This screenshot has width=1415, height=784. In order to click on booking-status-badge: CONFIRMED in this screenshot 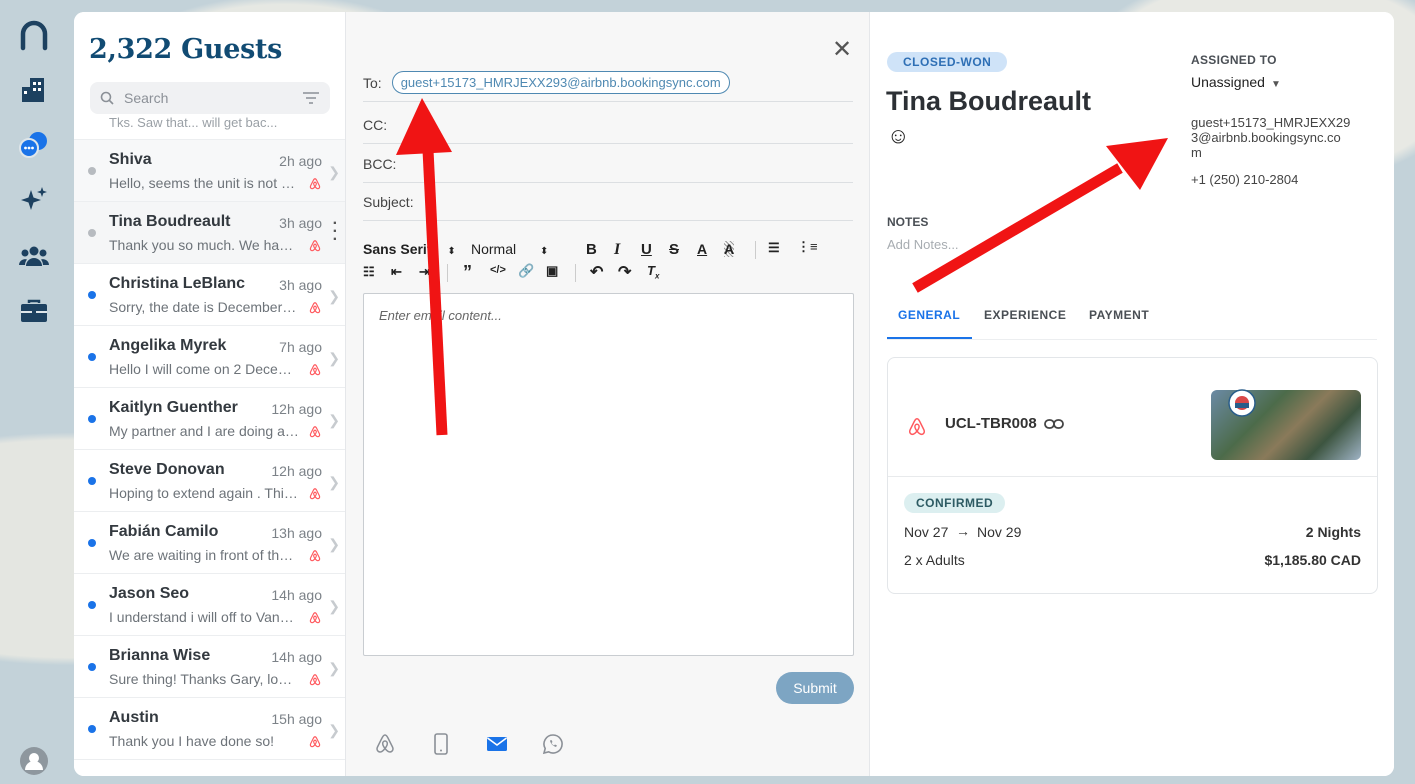, I will do `click(955, 503)`.